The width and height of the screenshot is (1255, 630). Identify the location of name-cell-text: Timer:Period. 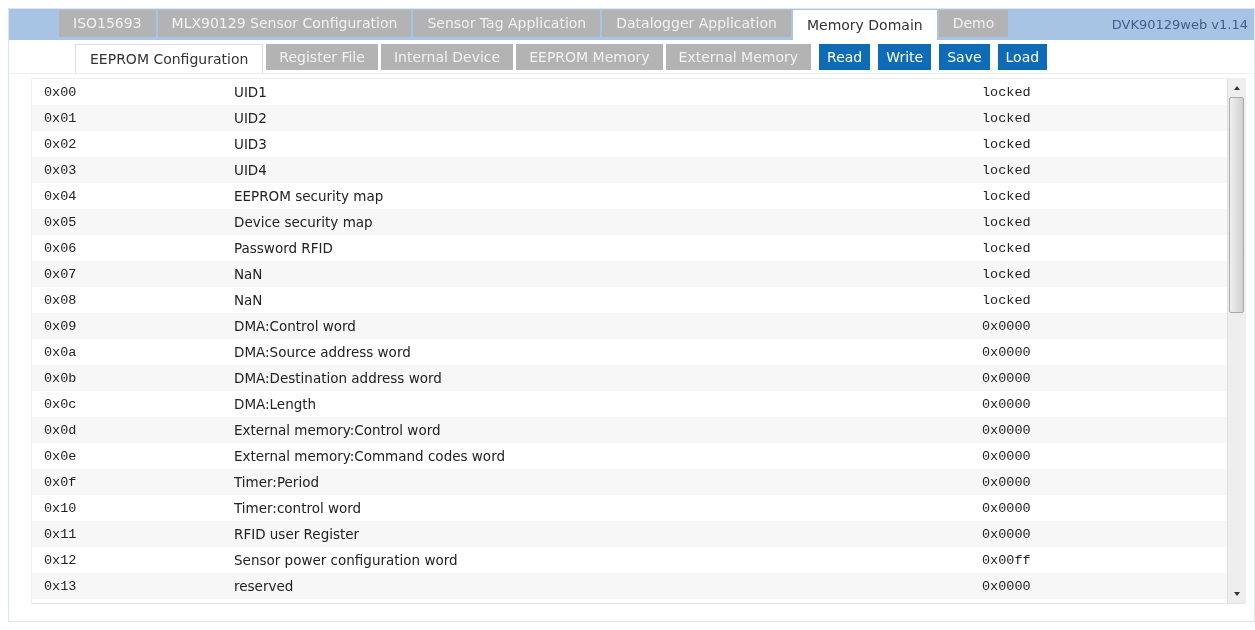
(277, 482).